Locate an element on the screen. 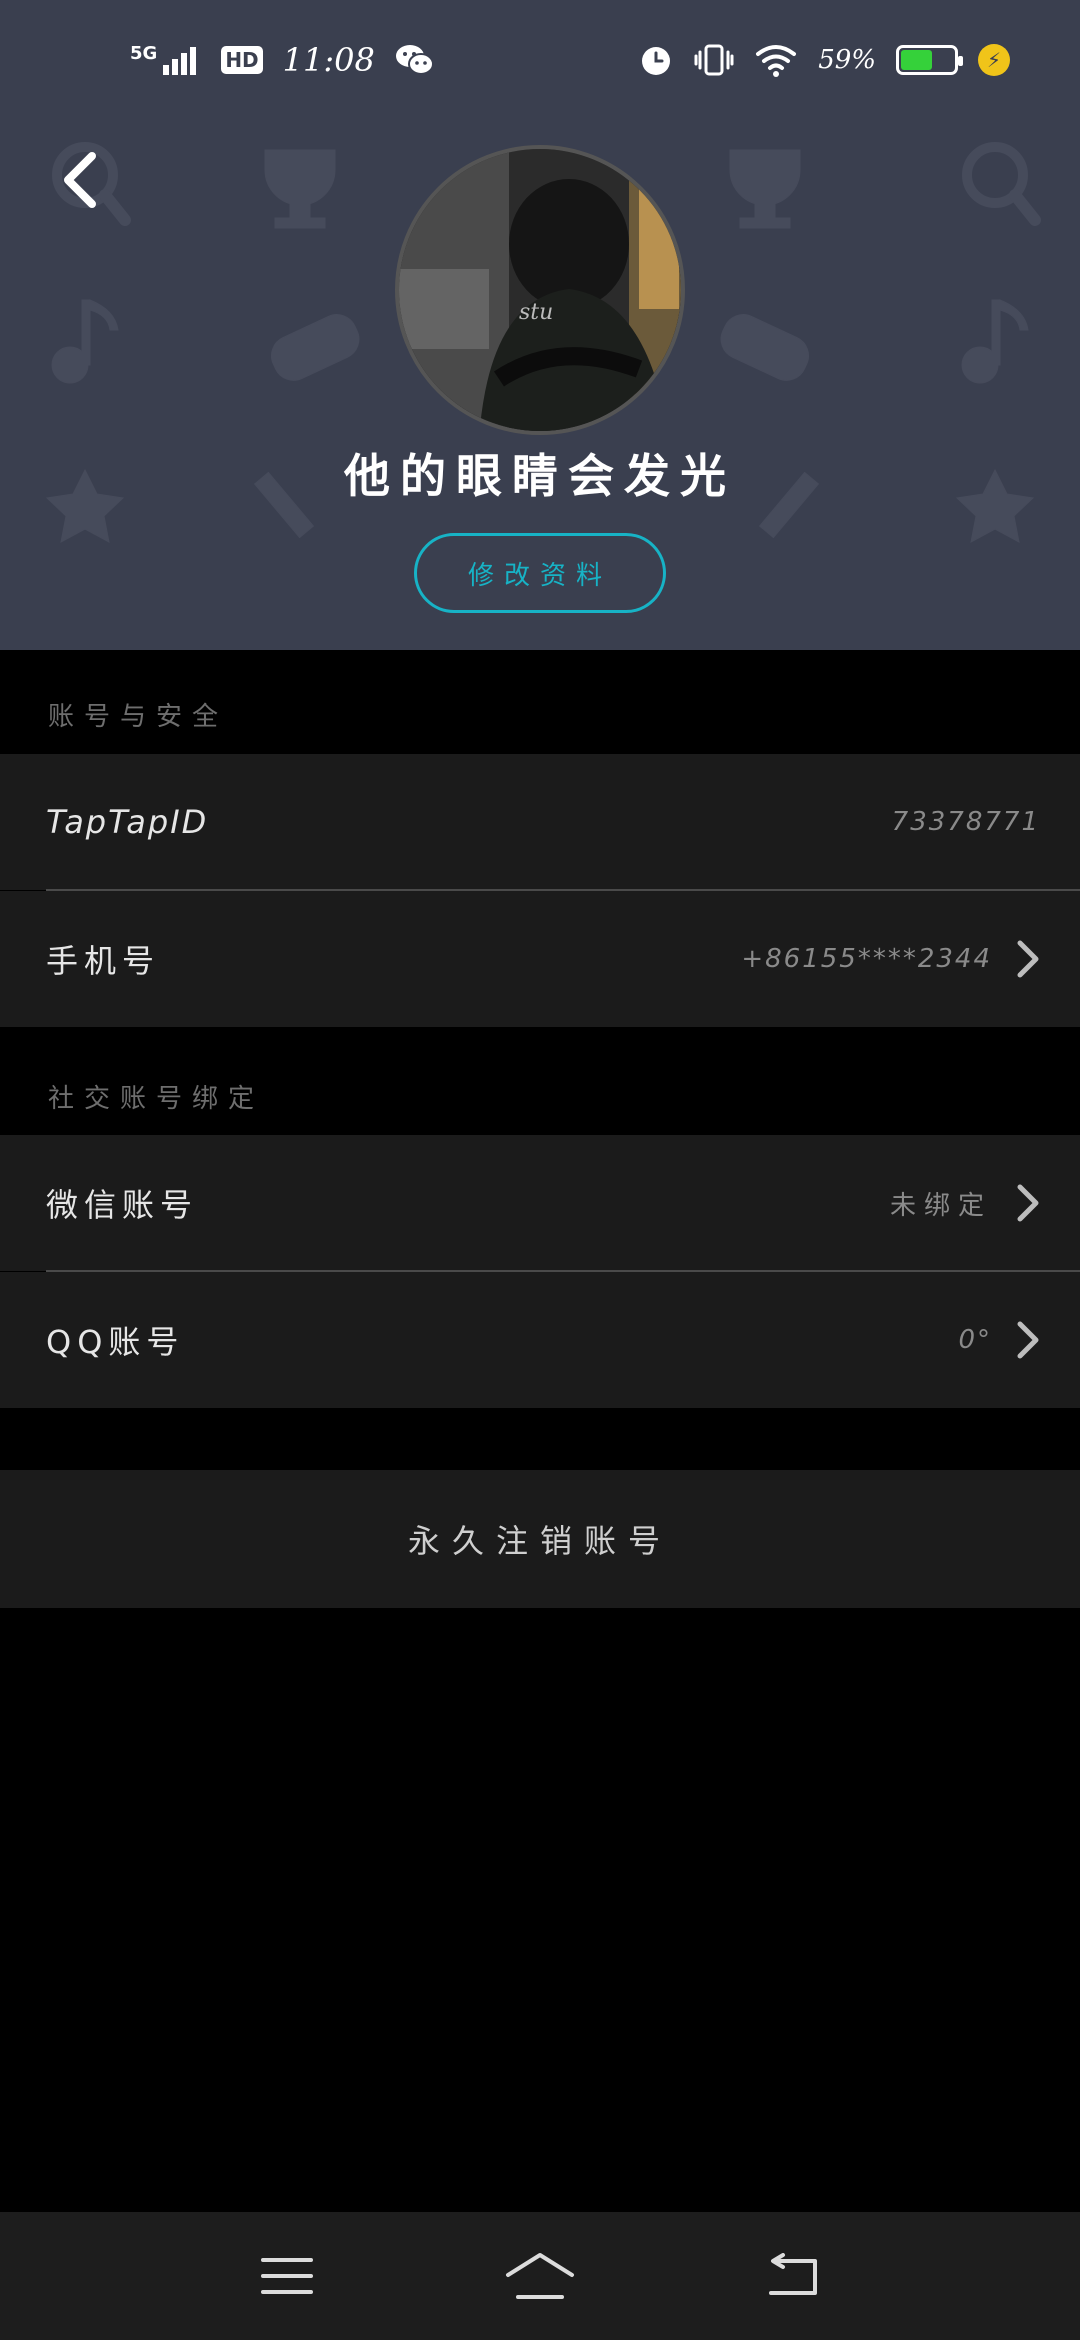 The image size is (1080, 2340). vibrate-icon is located at coordinates (714, 60).